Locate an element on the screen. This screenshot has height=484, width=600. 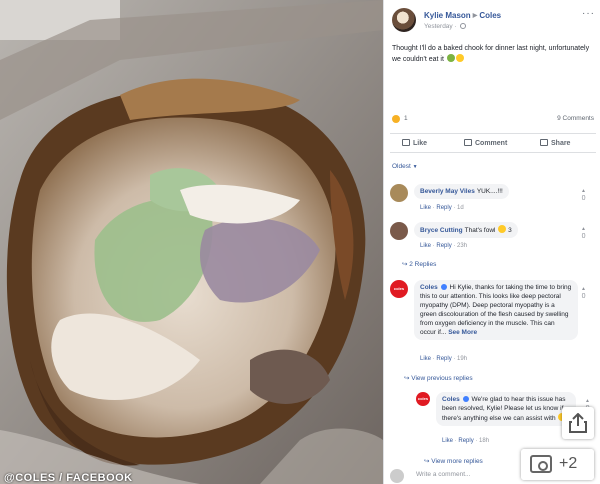
comment-sort-dropdown: Oldest ▼ is located at coordinates (405, 166).